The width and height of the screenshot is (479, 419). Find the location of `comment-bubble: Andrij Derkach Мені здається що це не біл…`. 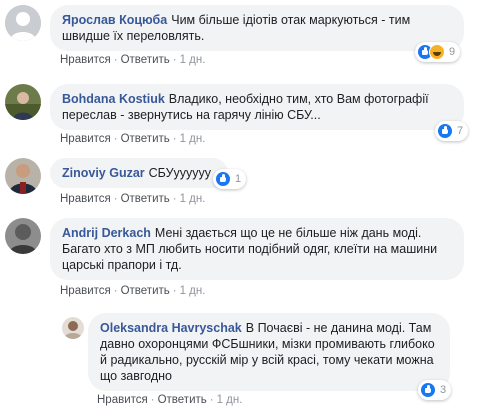

comment-bubble: Andrij Derkach Мені здається що це не біл… is located at coordinates (257, 249).